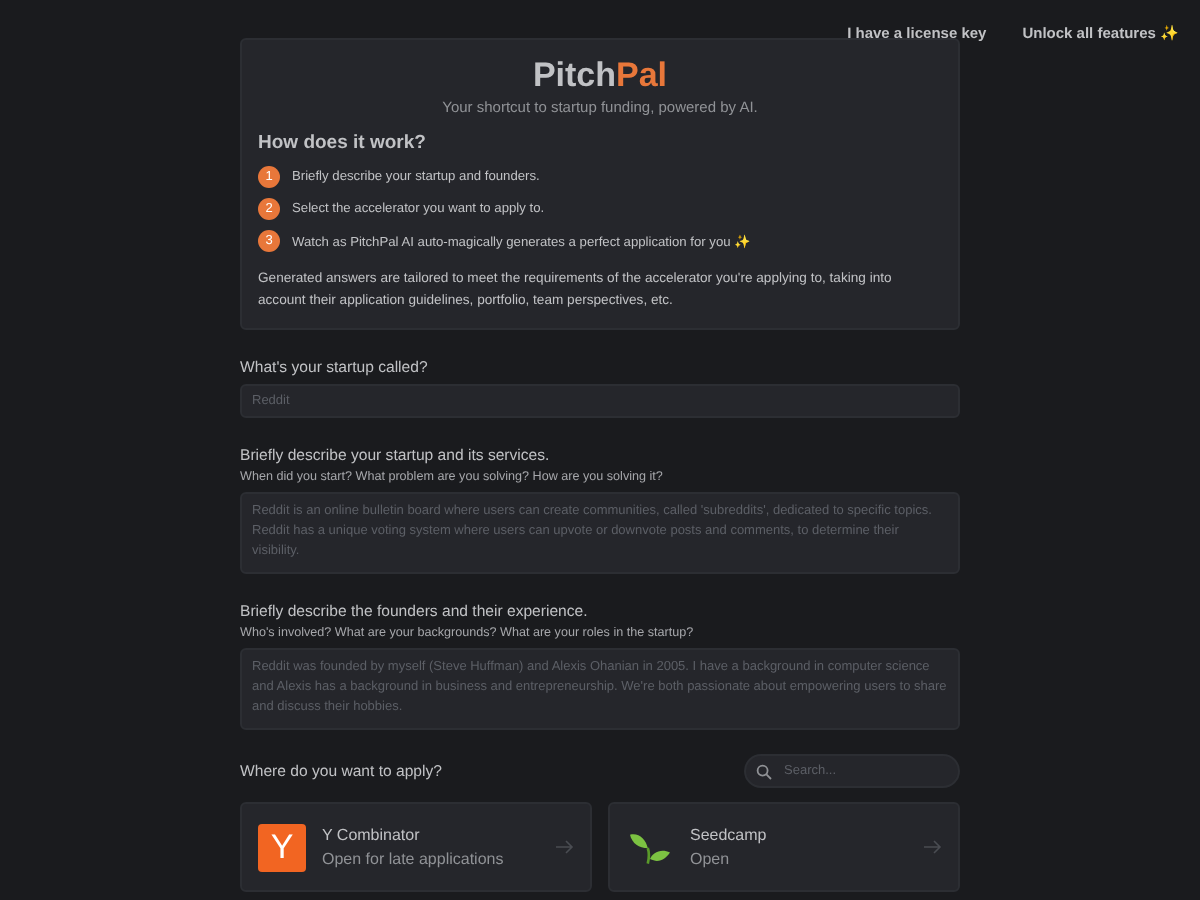  What do you see at coordinates (372, 835) in the screenshot?
I see `accelerator-name: Y Combinator` at bounding box center [372, 835].